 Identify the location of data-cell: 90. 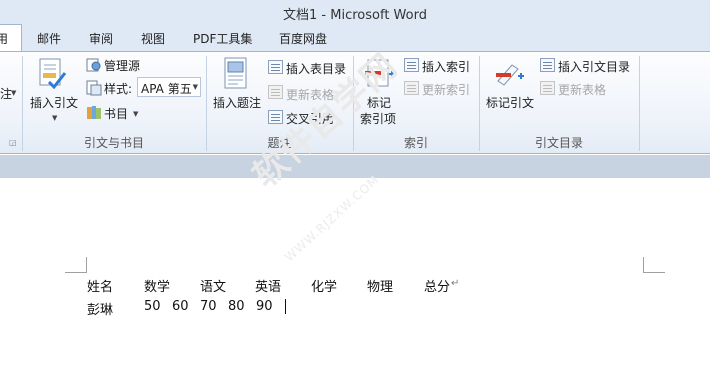
(264, 306).